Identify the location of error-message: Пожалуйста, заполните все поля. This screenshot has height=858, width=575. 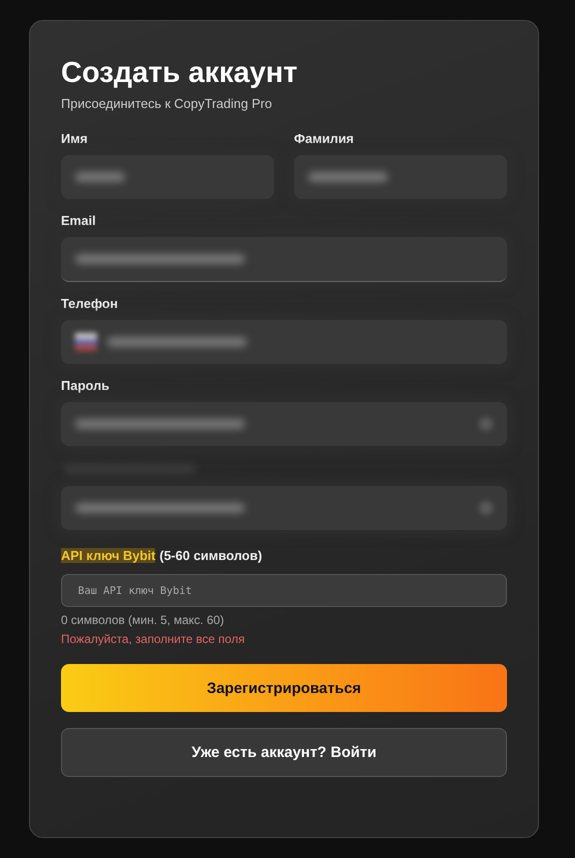
(153, 639).